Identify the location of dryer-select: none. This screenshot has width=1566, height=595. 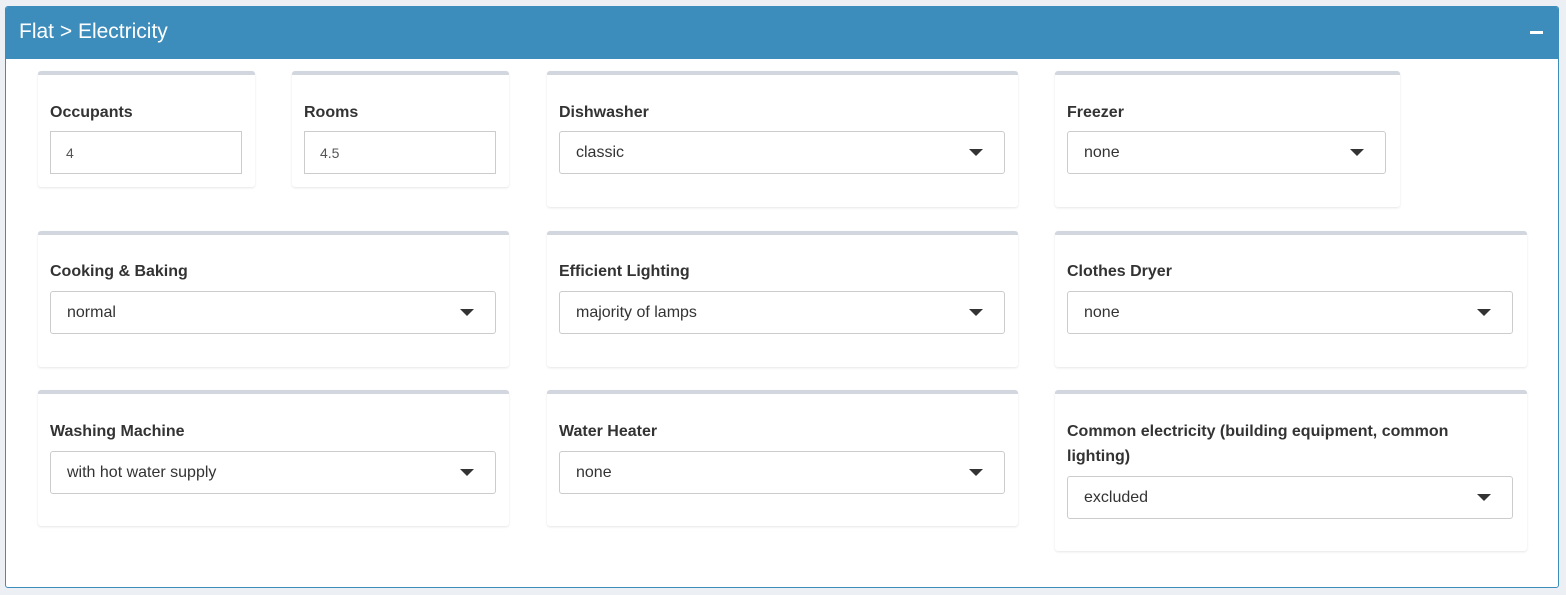
(1290, 312).